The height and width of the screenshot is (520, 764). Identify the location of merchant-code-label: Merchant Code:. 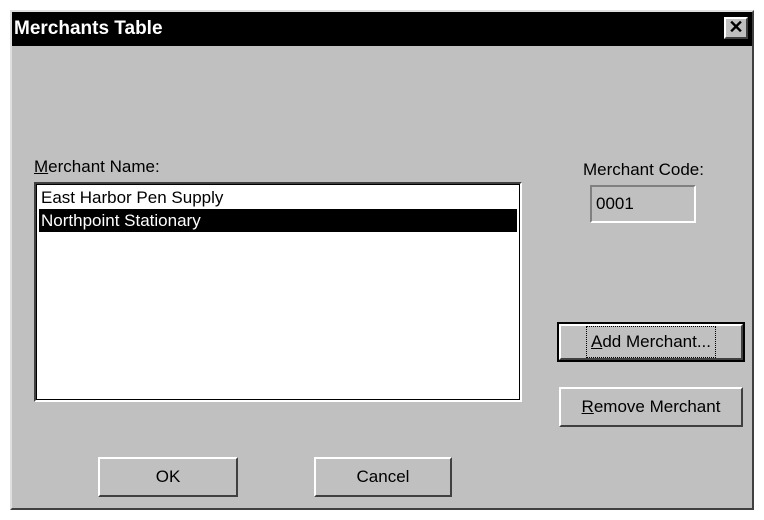
(643, 169).